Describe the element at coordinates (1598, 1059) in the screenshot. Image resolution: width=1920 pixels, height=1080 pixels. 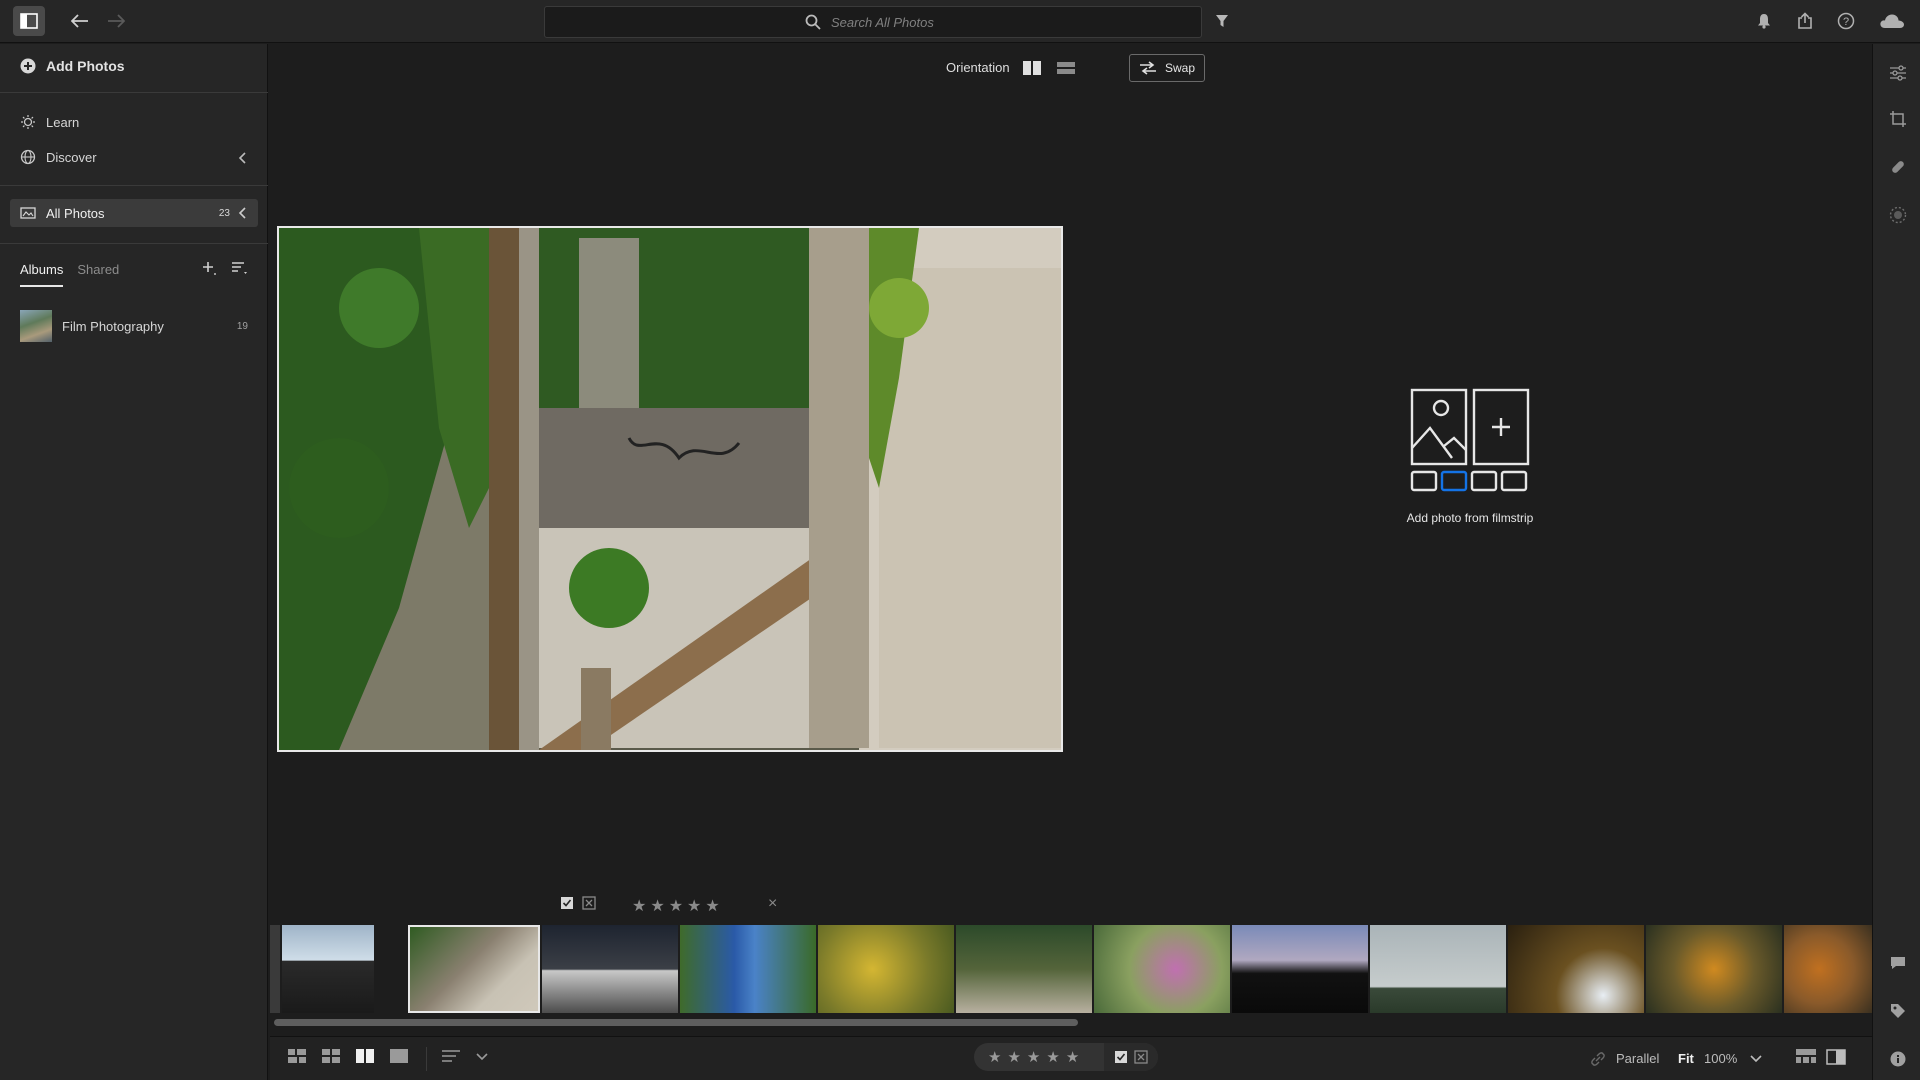
I see `link-icon` at that location.